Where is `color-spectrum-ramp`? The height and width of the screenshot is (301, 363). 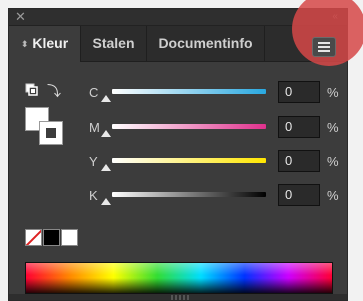
color-spectrum-ramp is located at coordinates (179, 278).